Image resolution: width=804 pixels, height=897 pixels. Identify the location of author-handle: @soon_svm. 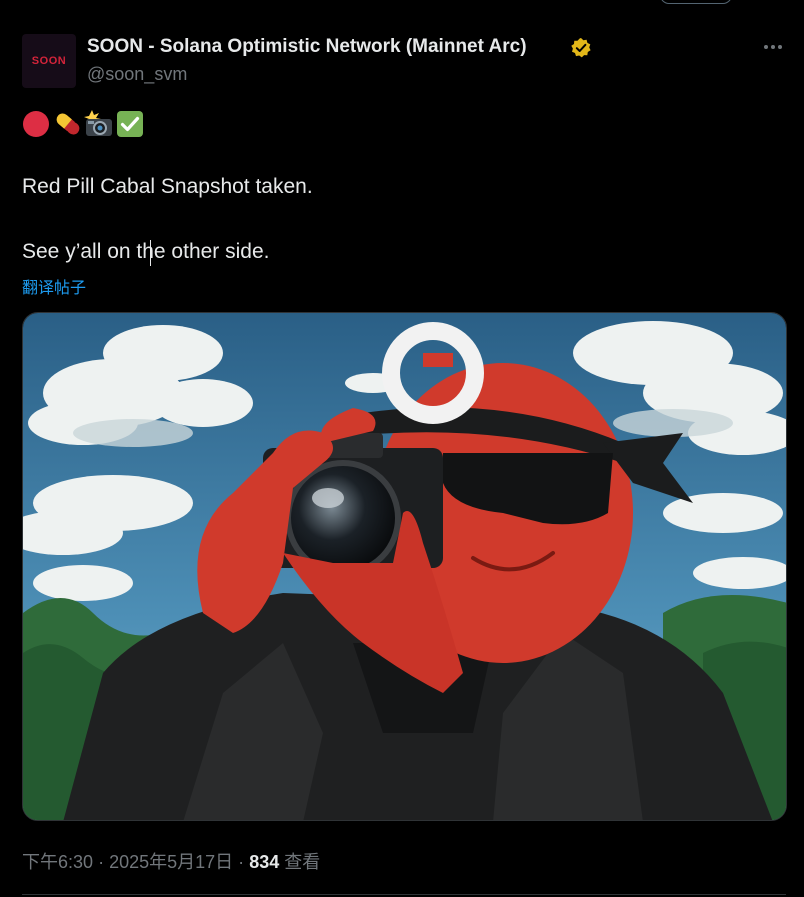
(137, 74).